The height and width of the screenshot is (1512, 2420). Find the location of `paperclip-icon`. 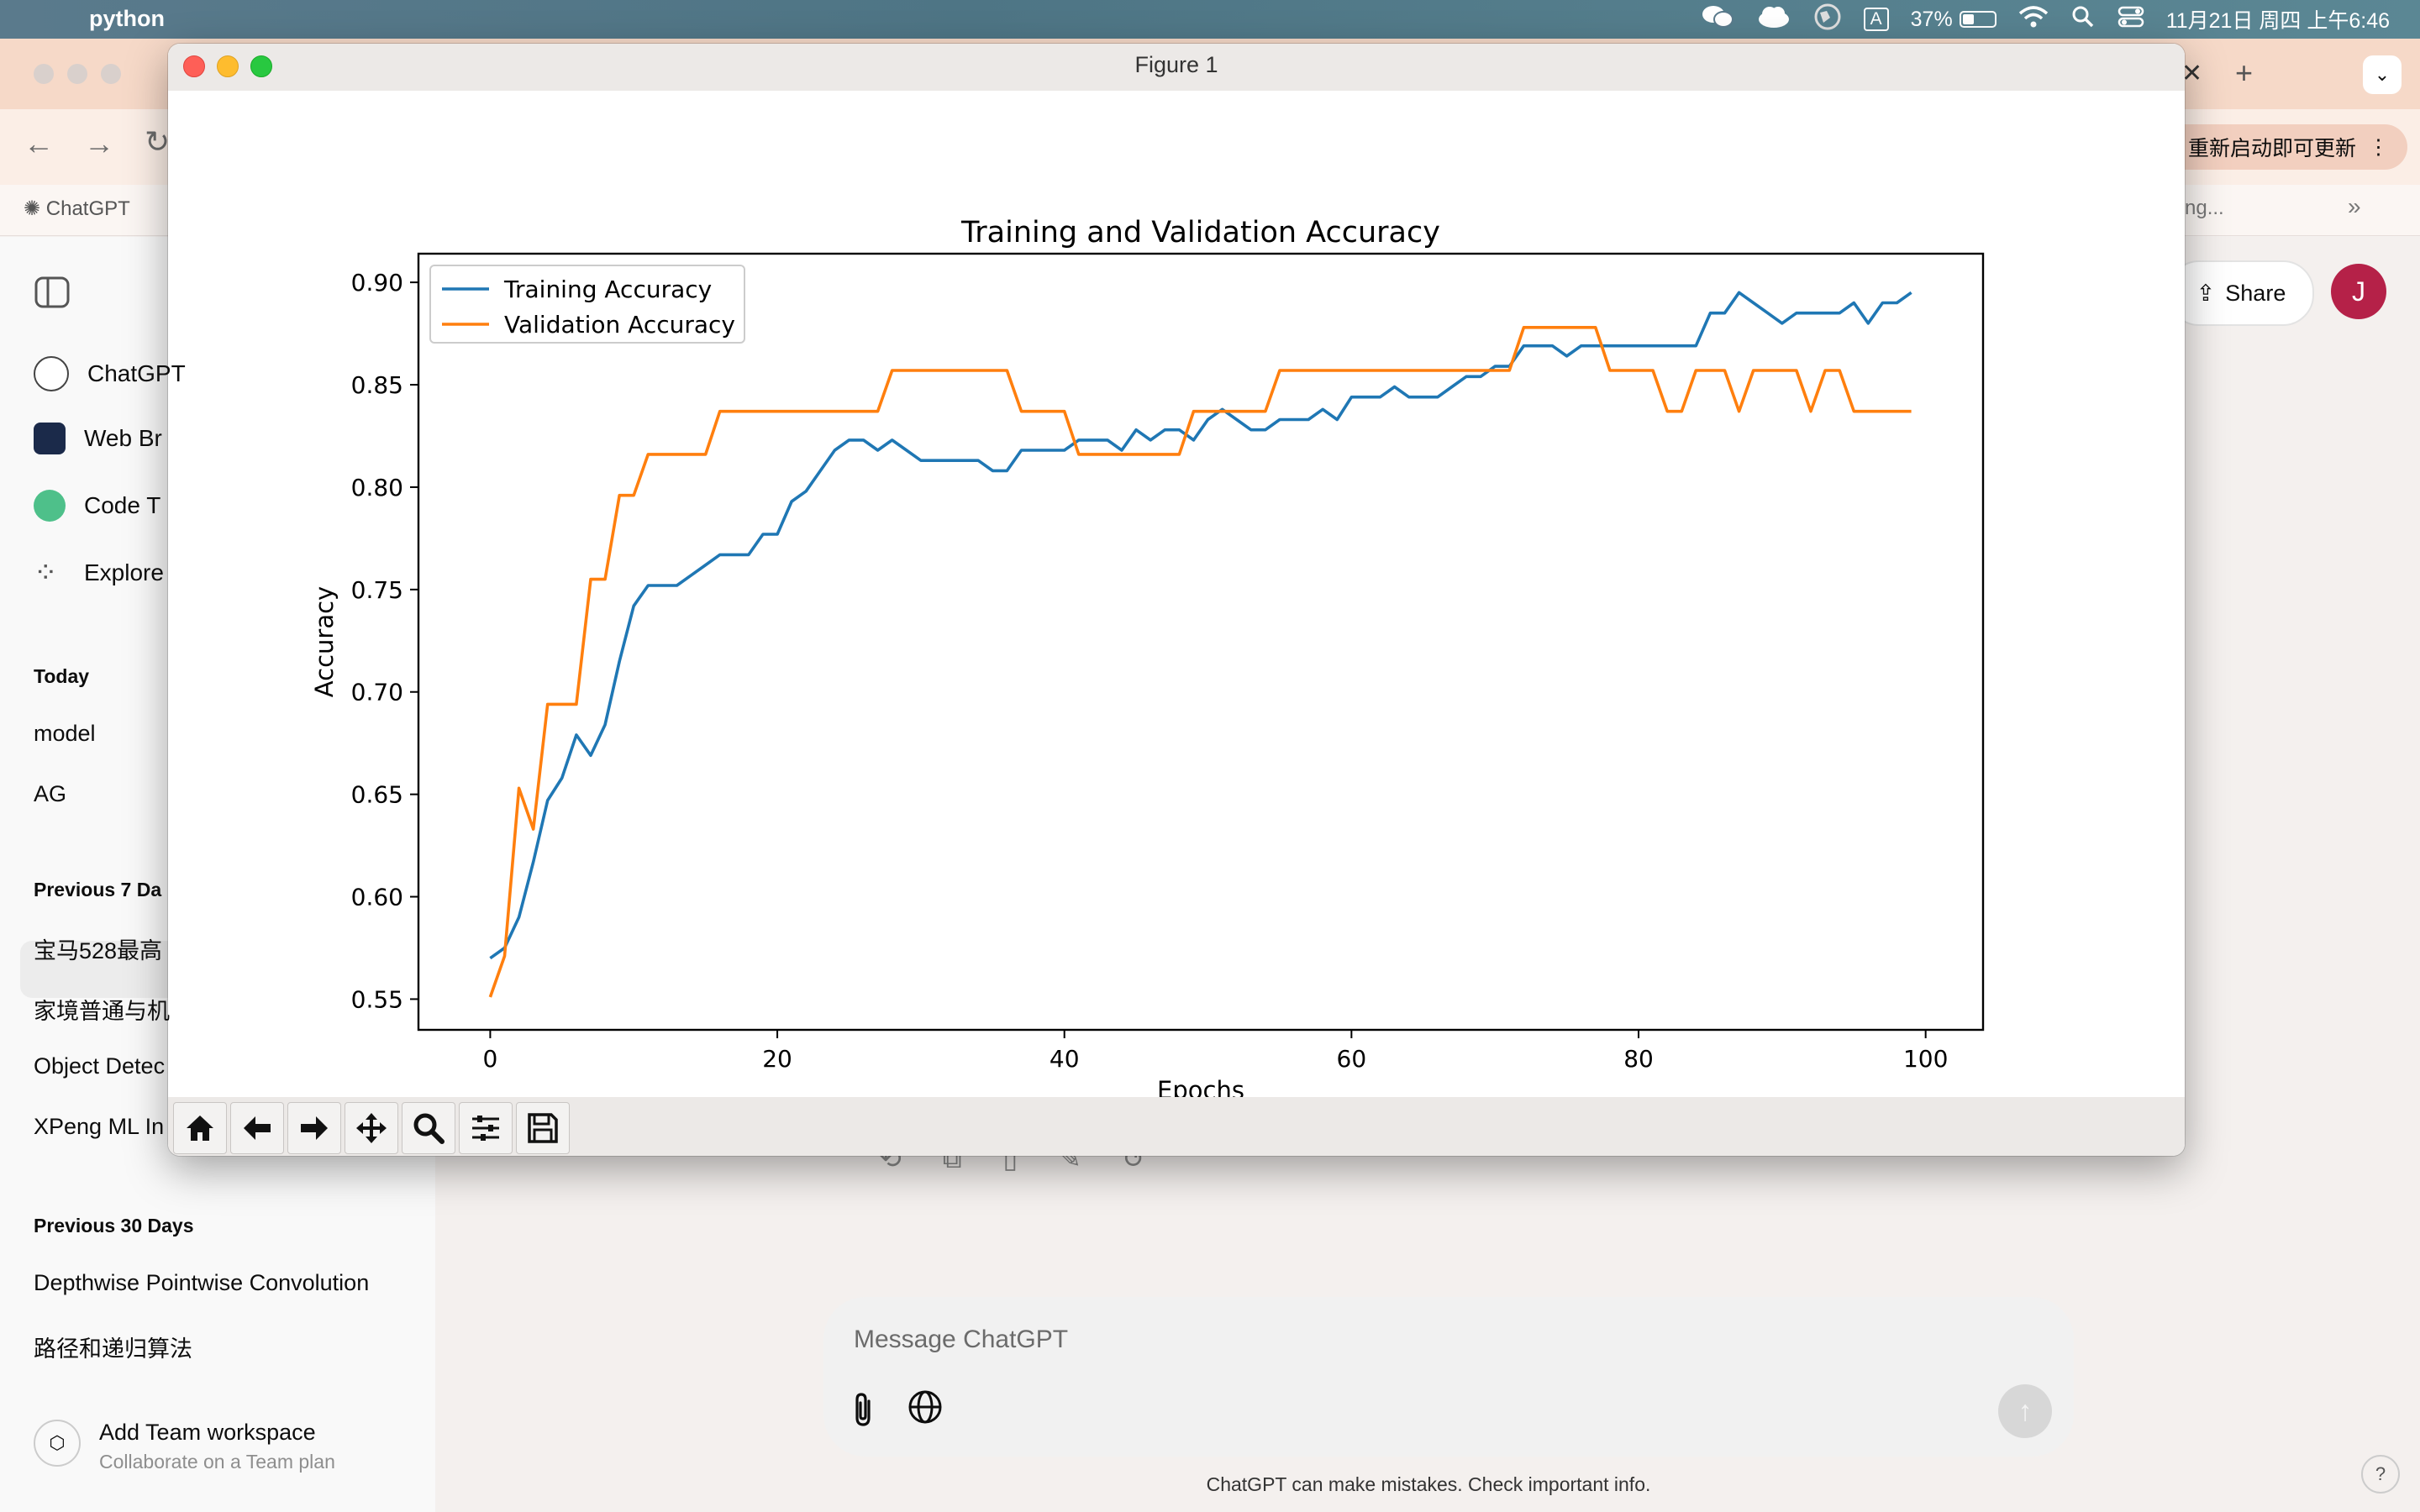

paperclip-icon is located at coordinates (863, 1413).